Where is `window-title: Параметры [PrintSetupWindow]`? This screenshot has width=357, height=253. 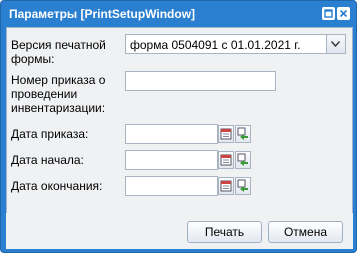 window-title: Параметры [PrintSetupWindow] is located at coordinates (102, 14).